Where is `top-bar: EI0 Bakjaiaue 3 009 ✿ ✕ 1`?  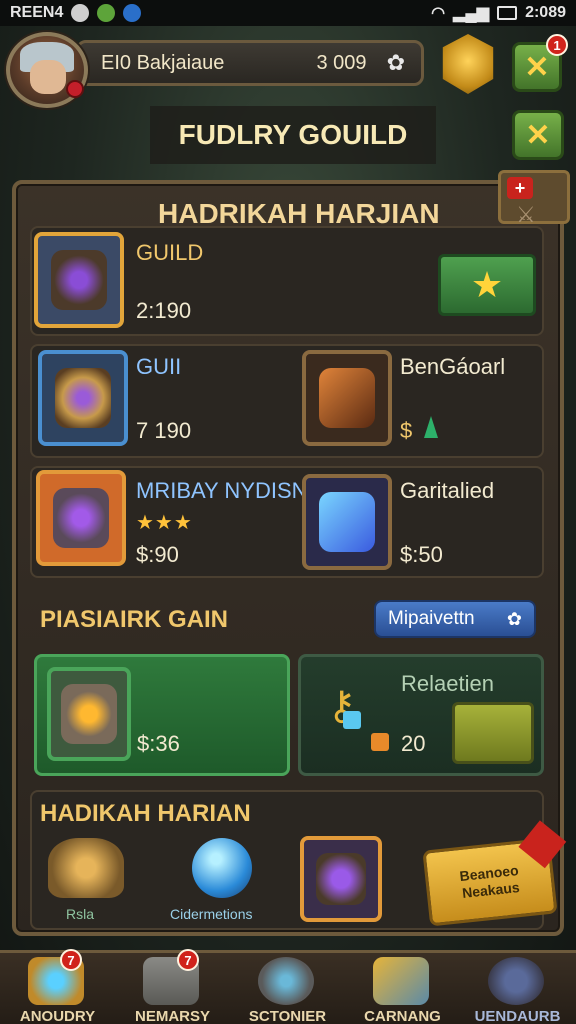
top-bar: EI0 Bakjaiaue 3 009 ✿ ✕ 1 is located at coordinates (288, 69).